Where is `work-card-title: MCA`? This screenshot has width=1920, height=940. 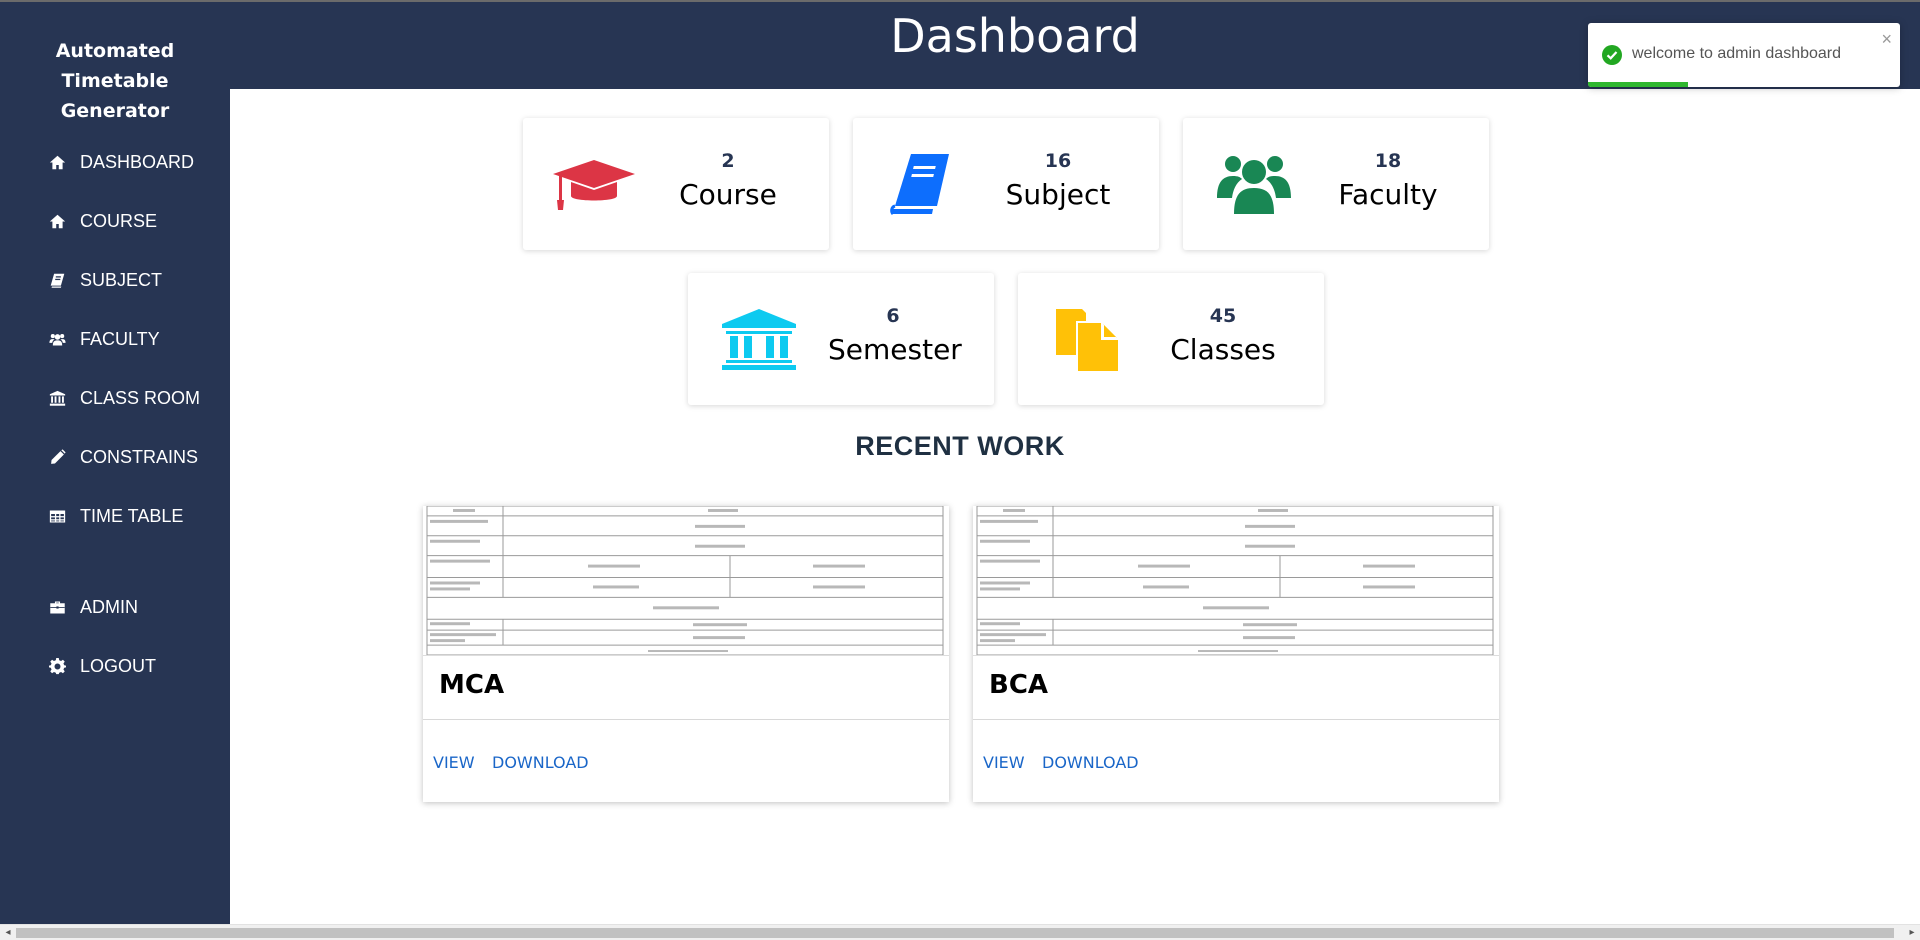 work-card-title: MCA is located at coordinates (472, 685).